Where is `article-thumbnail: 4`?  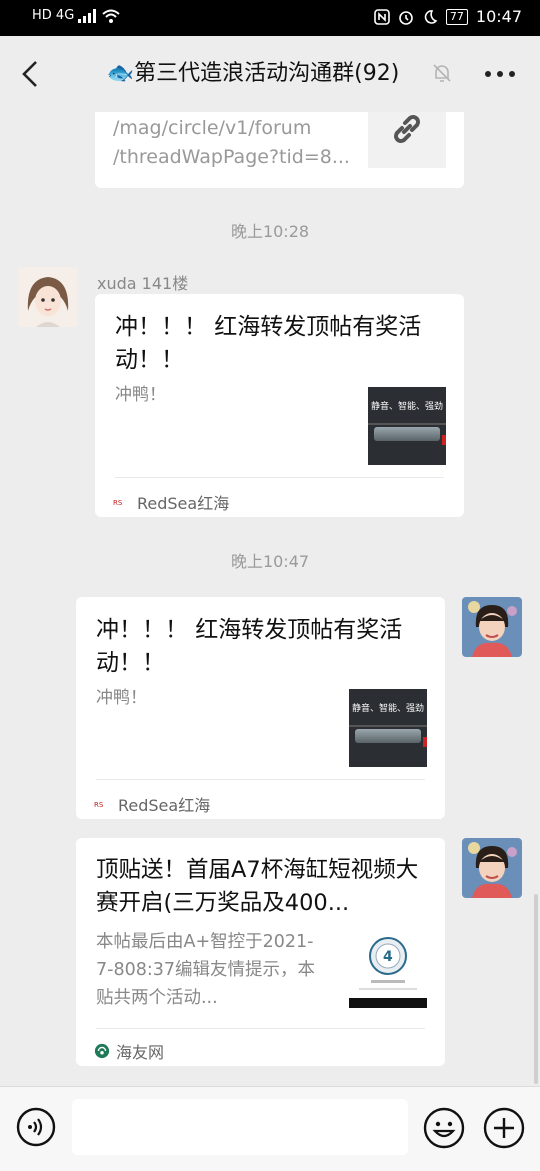 article-thumbnail: 4 is located at coordinates (388, 969).